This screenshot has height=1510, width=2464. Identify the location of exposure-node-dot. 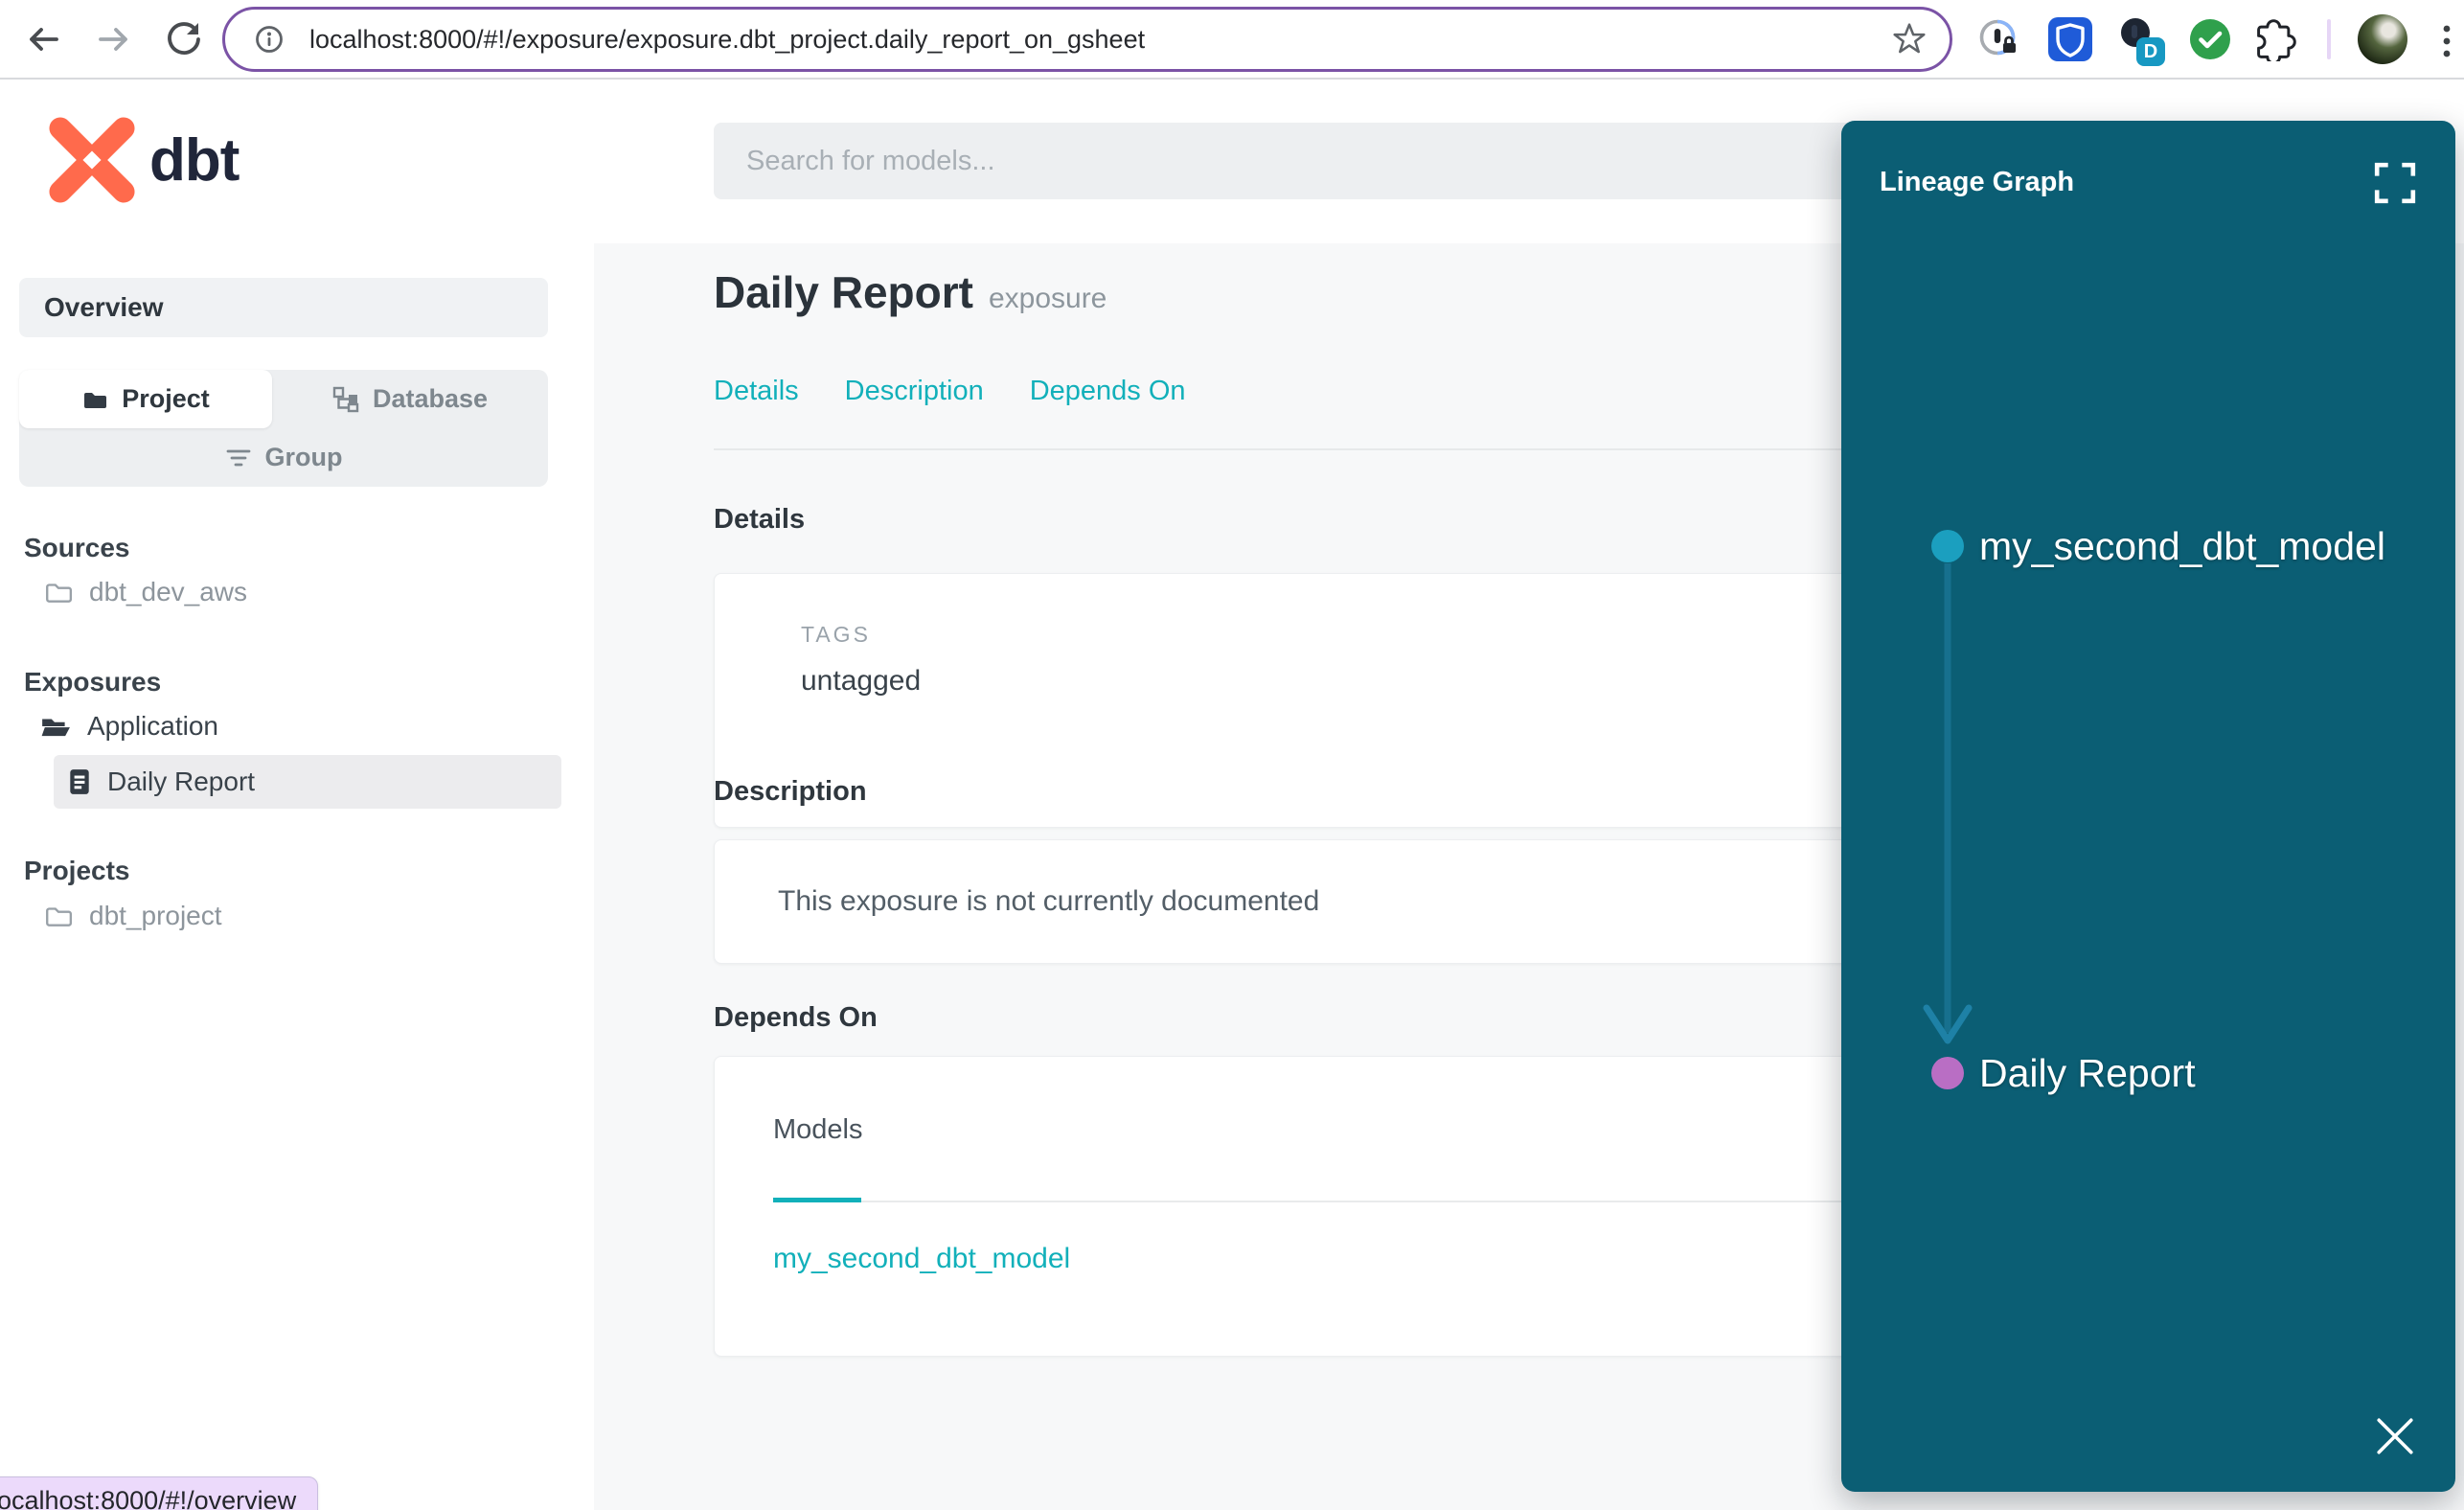
(1947, 1073).